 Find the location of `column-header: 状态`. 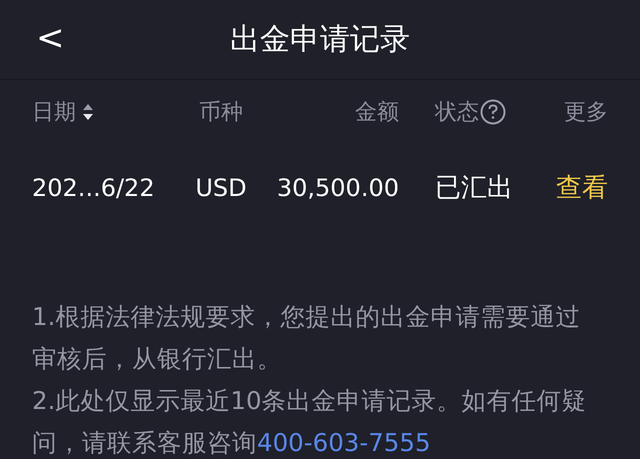

column-header: 状态 is located at coordinates (457, 112).